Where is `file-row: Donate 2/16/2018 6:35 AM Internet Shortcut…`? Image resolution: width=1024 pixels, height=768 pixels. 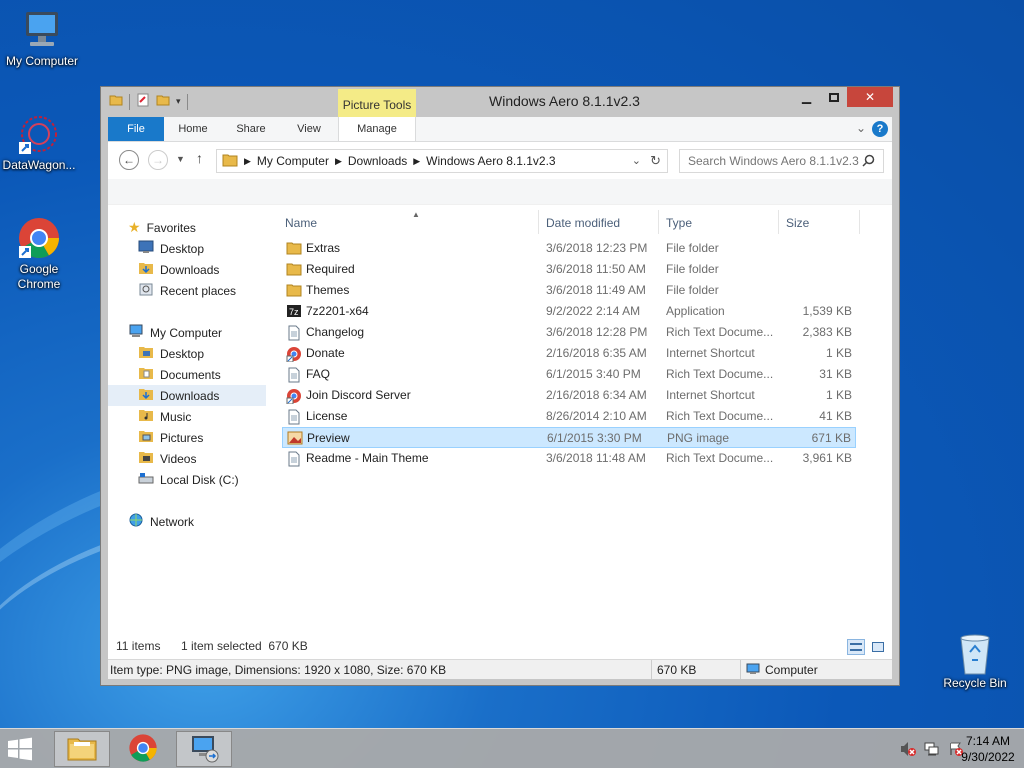
file-row: Donate 2/16/2018 6:35 AM Internet Shortcut… is located at coordinates (569, 353).